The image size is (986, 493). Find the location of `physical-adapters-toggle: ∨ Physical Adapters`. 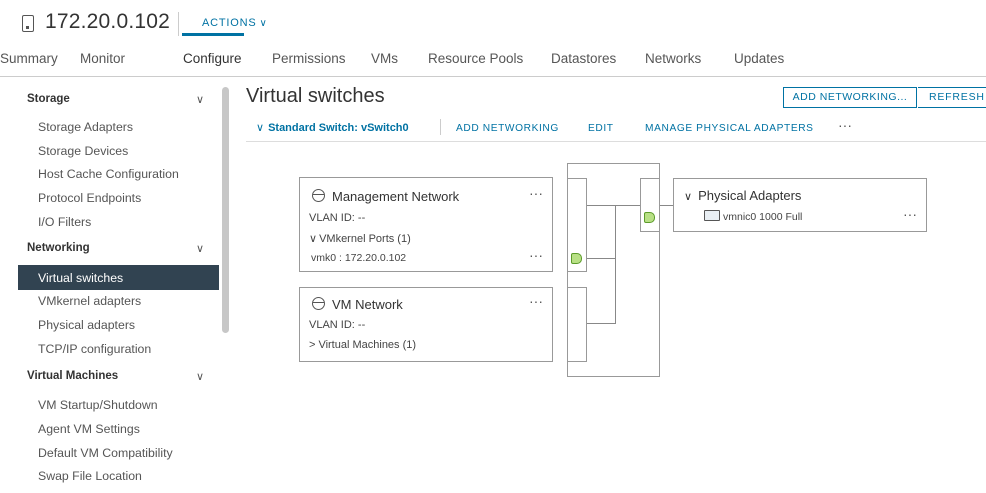

physical-adapters-toggle: ∨ Physical Adapters is located at coordinates (742, 195).